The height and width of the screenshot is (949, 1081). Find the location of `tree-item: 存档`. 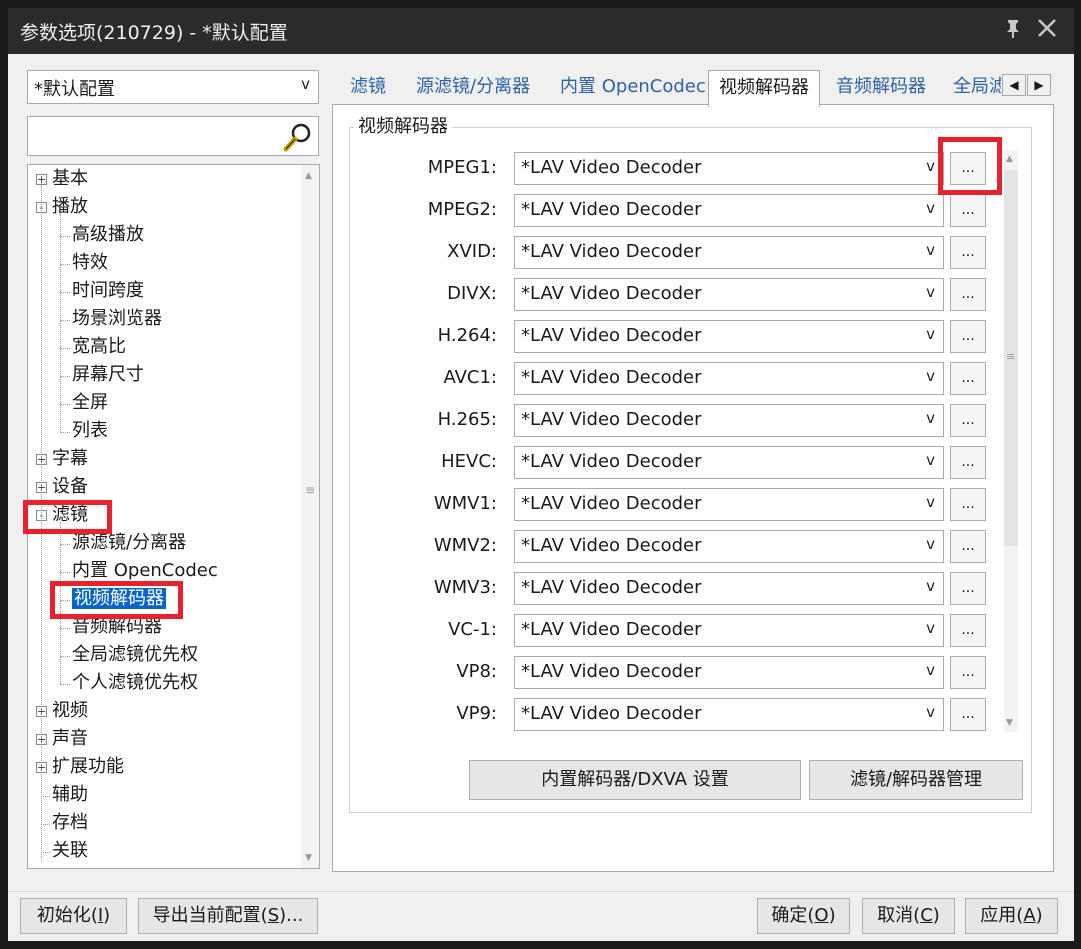

tree-item: 存档 is located at coordinates (70, 823).